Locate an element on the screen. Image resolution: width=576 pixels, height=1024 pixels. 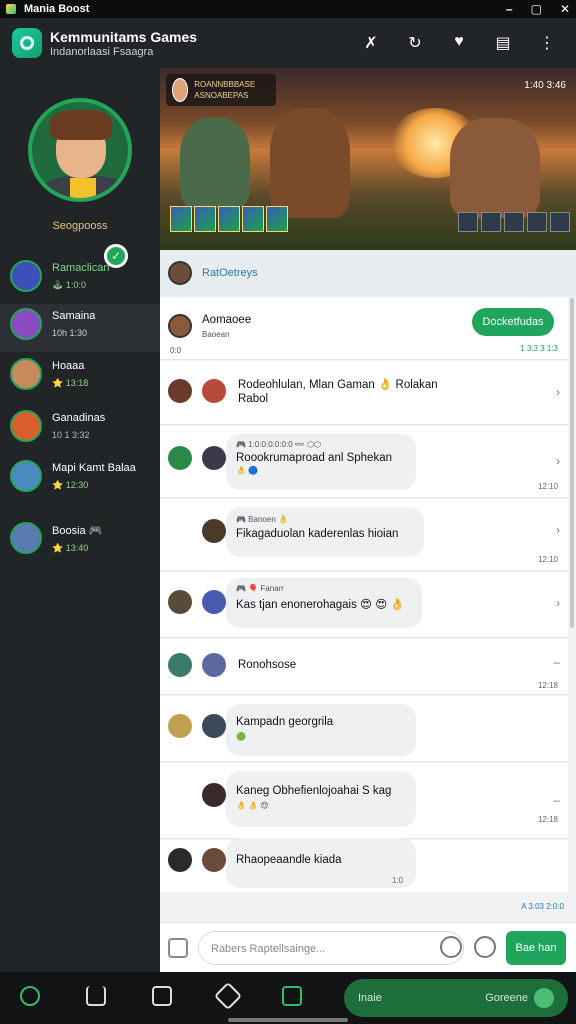
message-reactions: 🟢 is located at coordinates (241, 736).